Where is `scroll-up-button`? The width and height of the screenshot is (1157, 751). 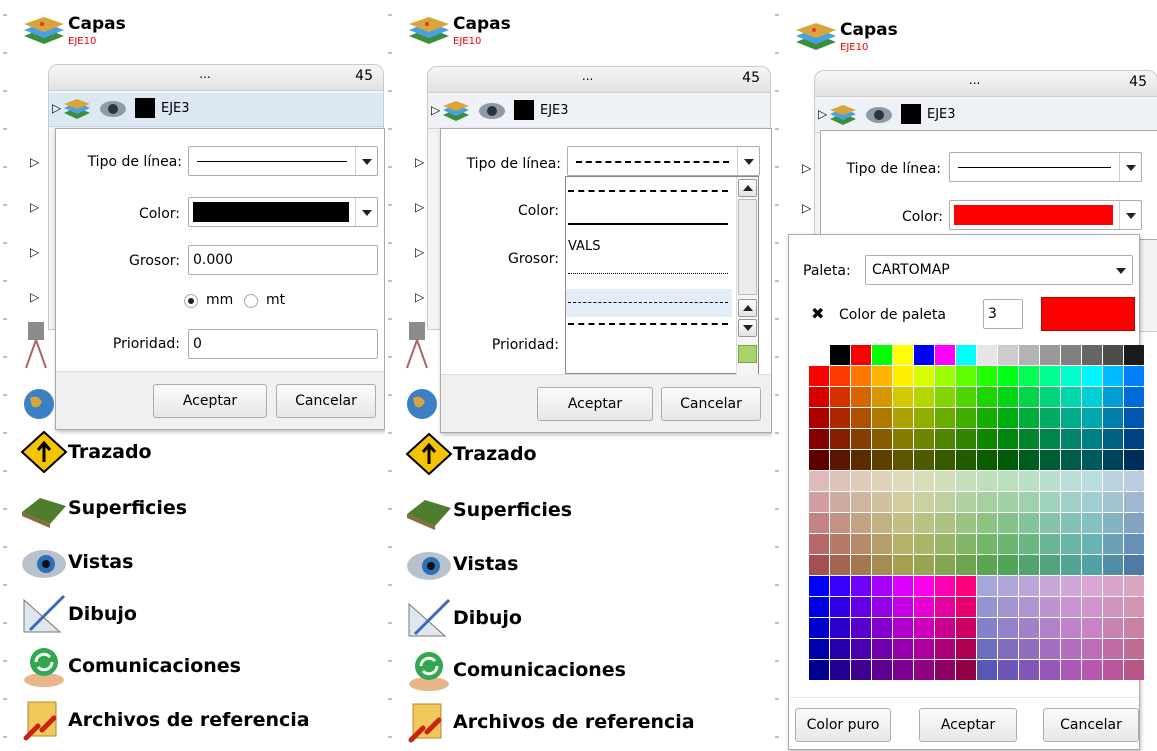
scroll-up-button is located at coordinates (747, 188).